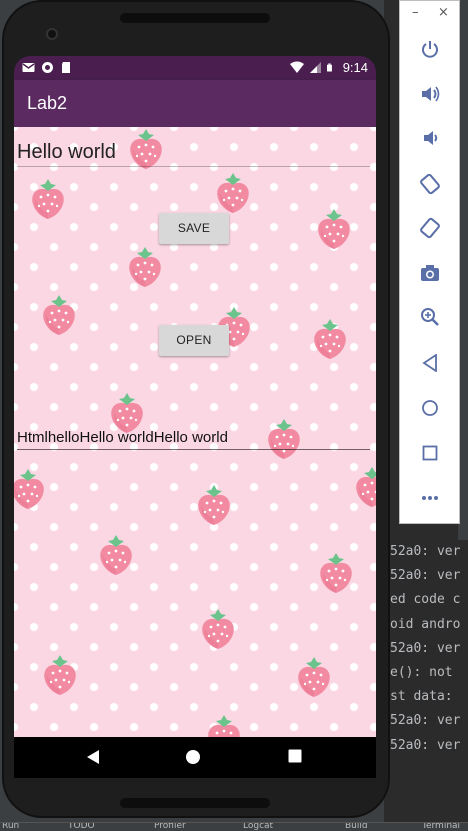 The image size is (468, 831). Describe the element at coordinates (356, 827) in the screenshot. I see `statusbar-build: Build` at that location.